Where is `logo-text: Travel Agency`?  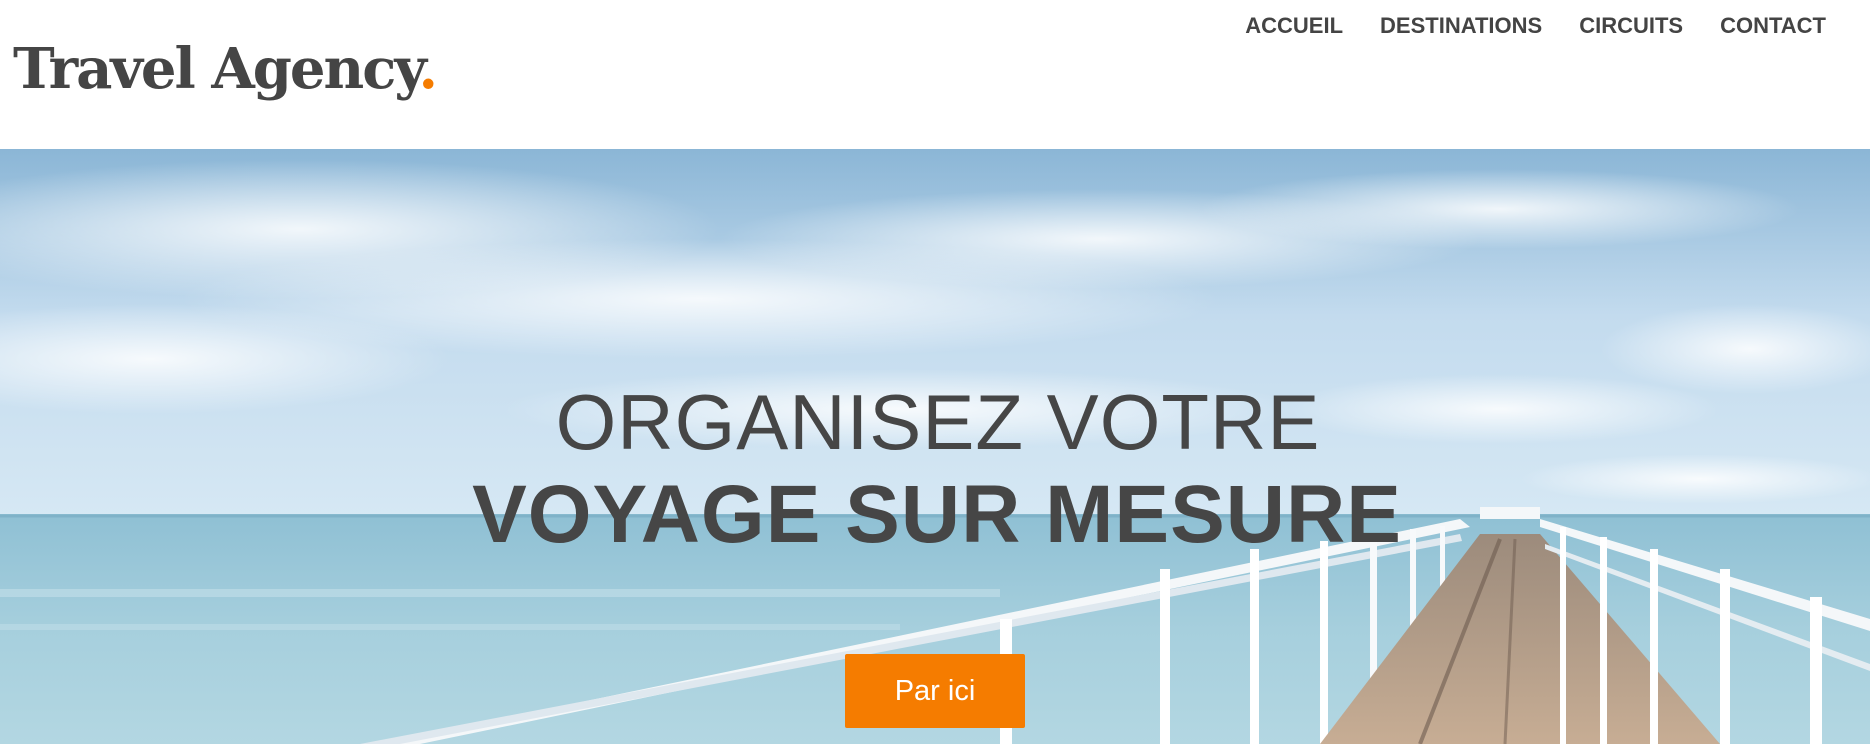 logo-text: Travel Agency is located at coordinates (216, 69).